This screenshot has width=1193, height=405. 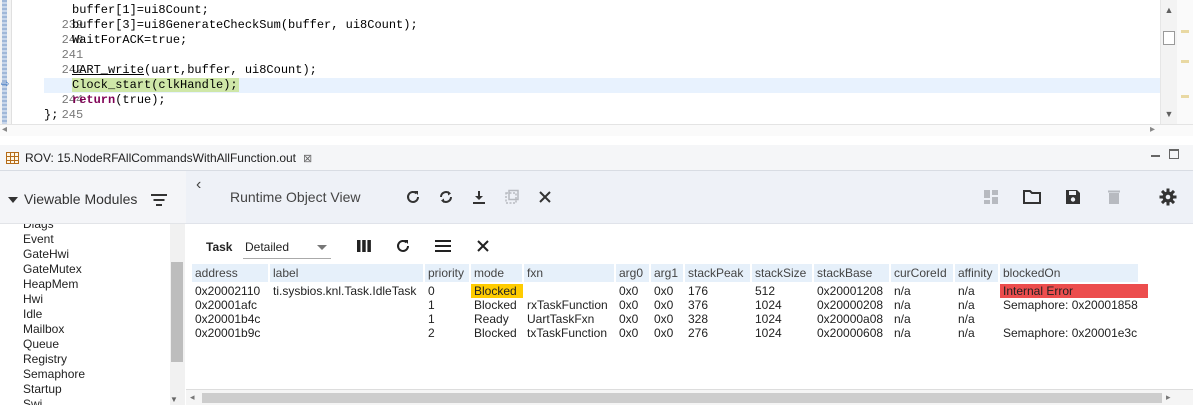 What do you see at coordinates (1155, 152) in the screenshot?
I see `minimize-icon` at bounding box center [1155, 152].